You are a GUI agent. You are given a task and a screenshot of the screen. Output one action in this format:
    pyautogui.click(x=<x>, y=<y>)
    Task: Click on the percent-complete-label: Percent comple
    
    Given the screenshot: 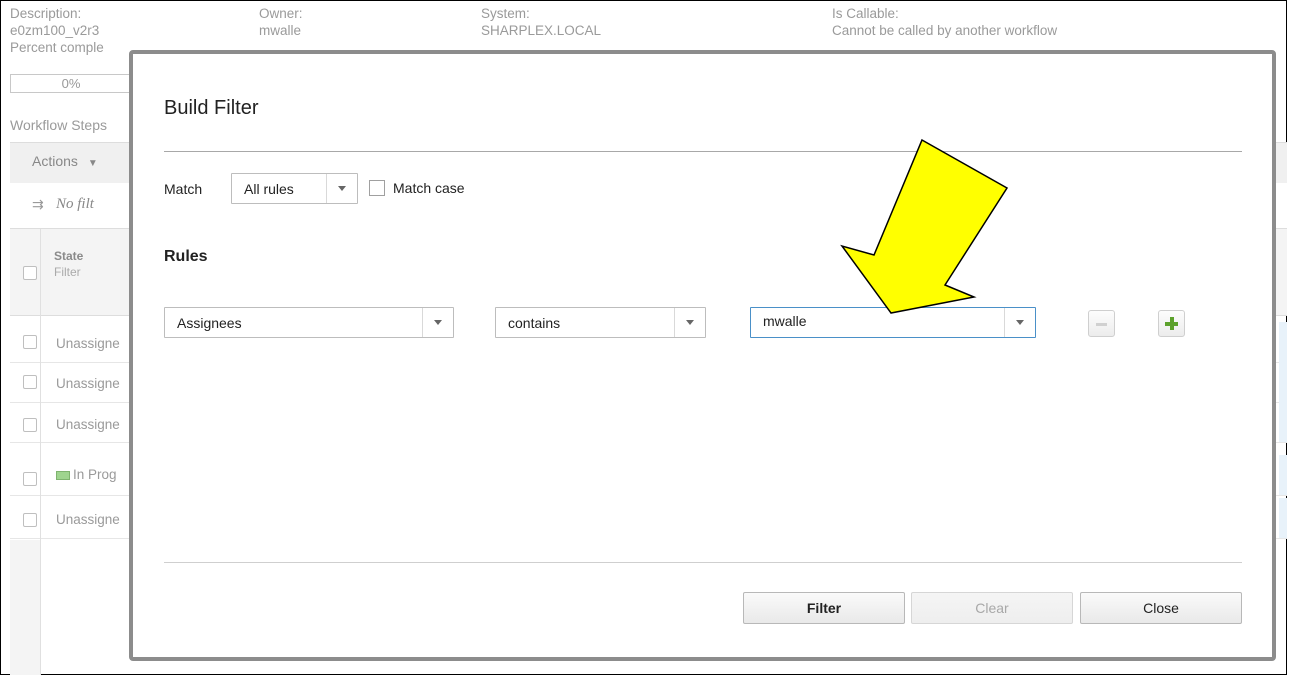 What is the action you would take?
    pyautogui.click(x=57, y=47)
    